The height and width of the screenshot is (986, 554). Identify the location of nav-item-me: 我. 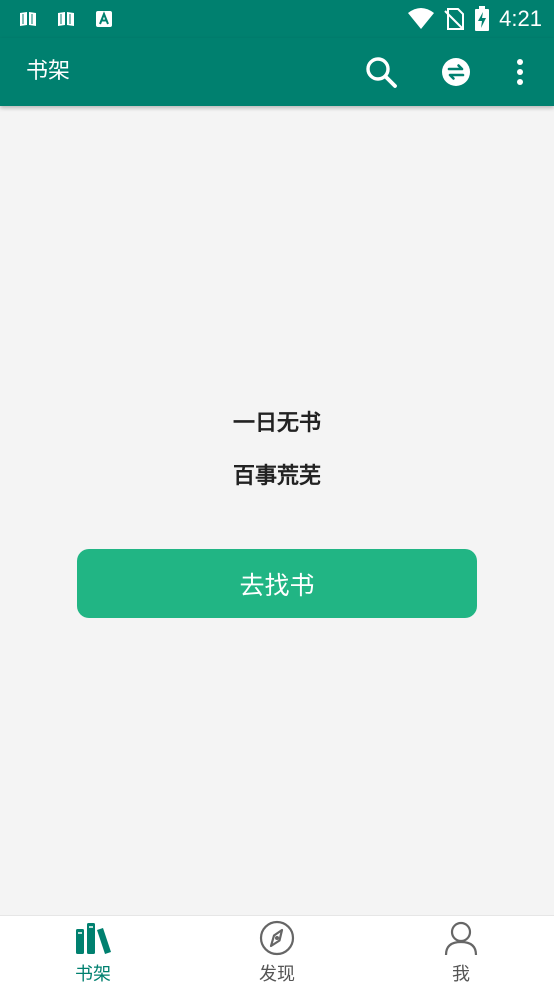
(461, 951).